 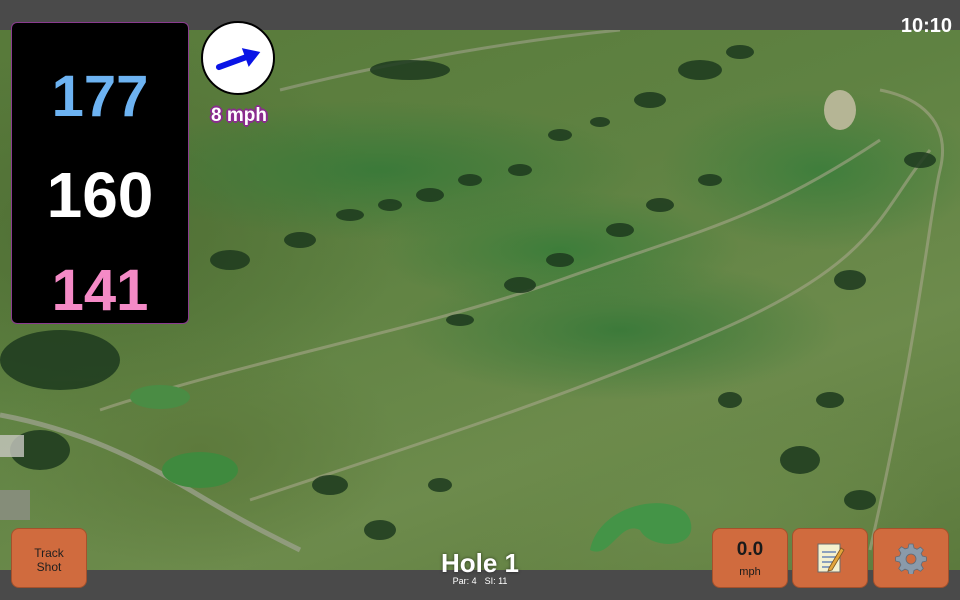 I want to click on wind-arrow-icon, so click(x=238, y=59).